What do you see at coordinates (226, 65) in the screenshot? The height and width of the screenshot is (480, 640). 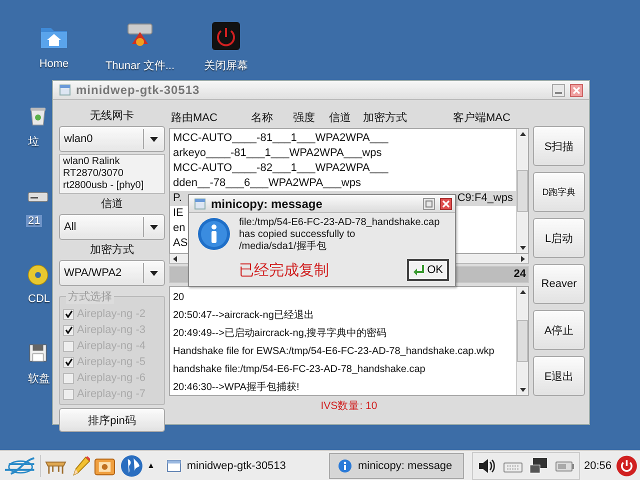 I see `icon-label: 关闭屏幕` at bounding box center [226, 65].